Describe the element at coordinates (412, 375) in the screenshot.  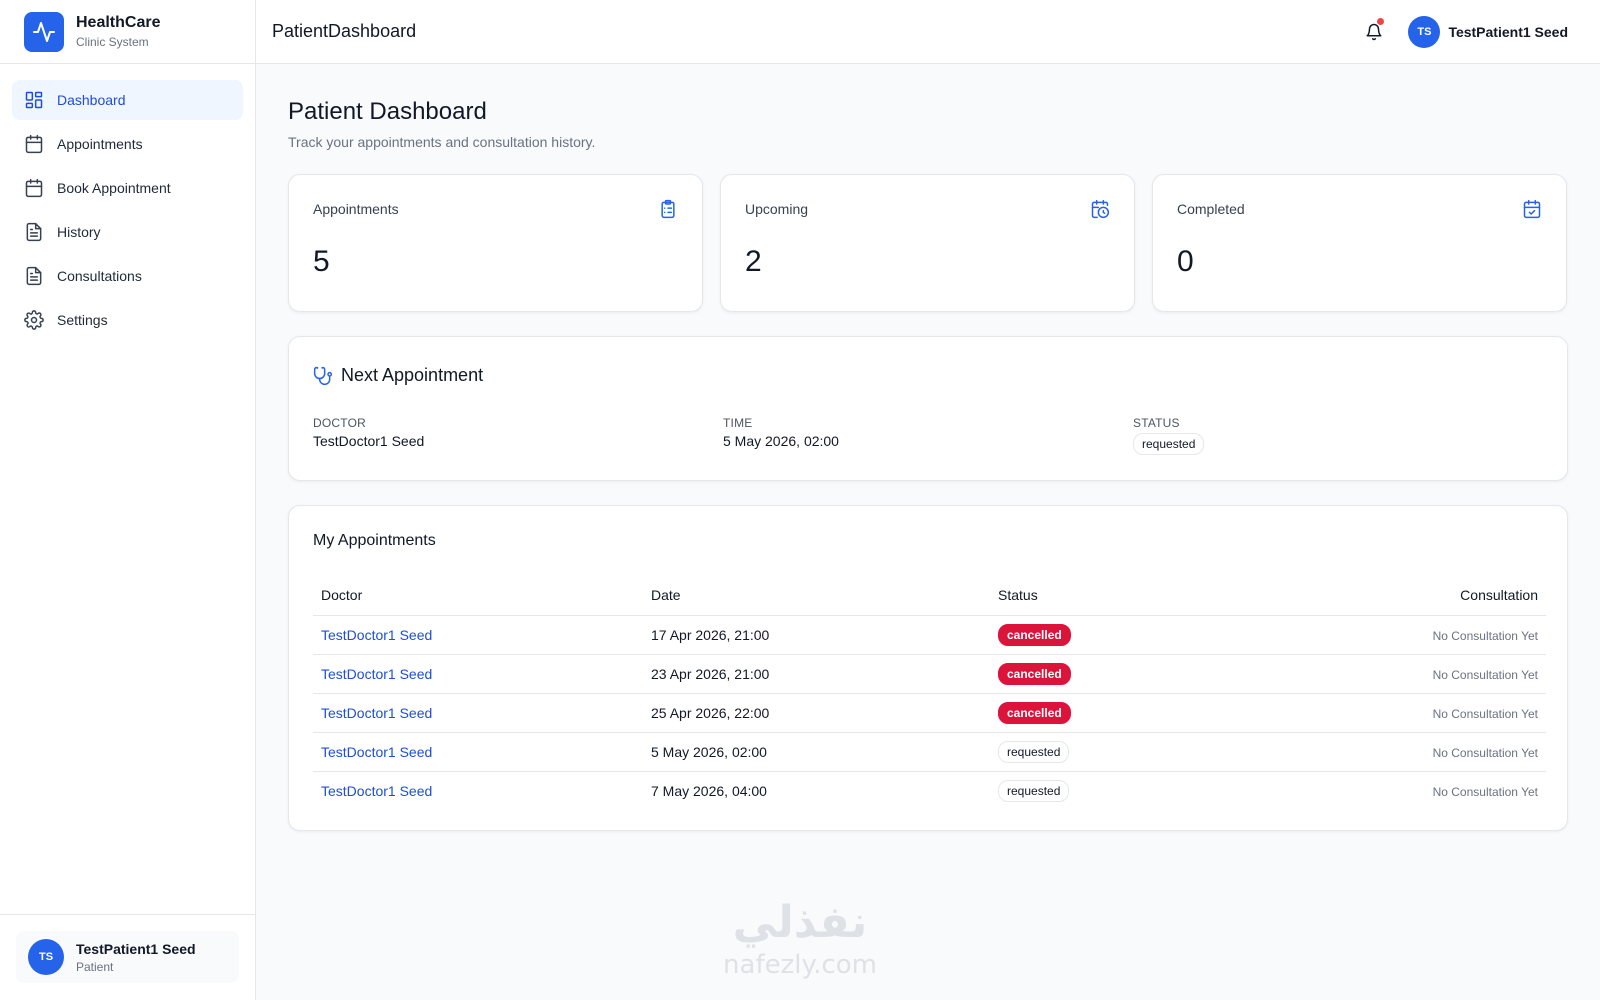
I see `next-appointment-title: Next Appointment` at that location.